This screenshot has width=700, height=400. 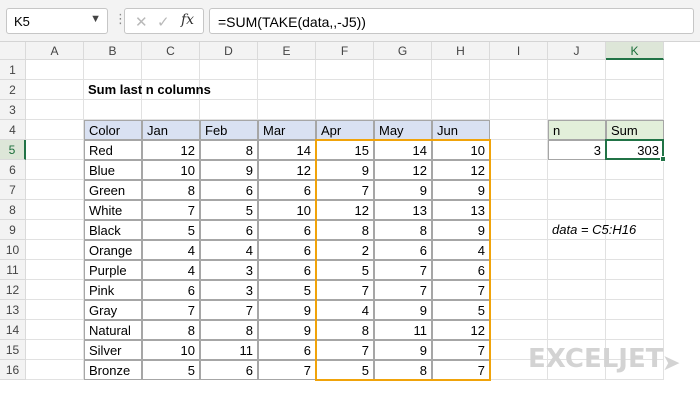 I want to click on column-header-c: C, so click(x=171, y=51).